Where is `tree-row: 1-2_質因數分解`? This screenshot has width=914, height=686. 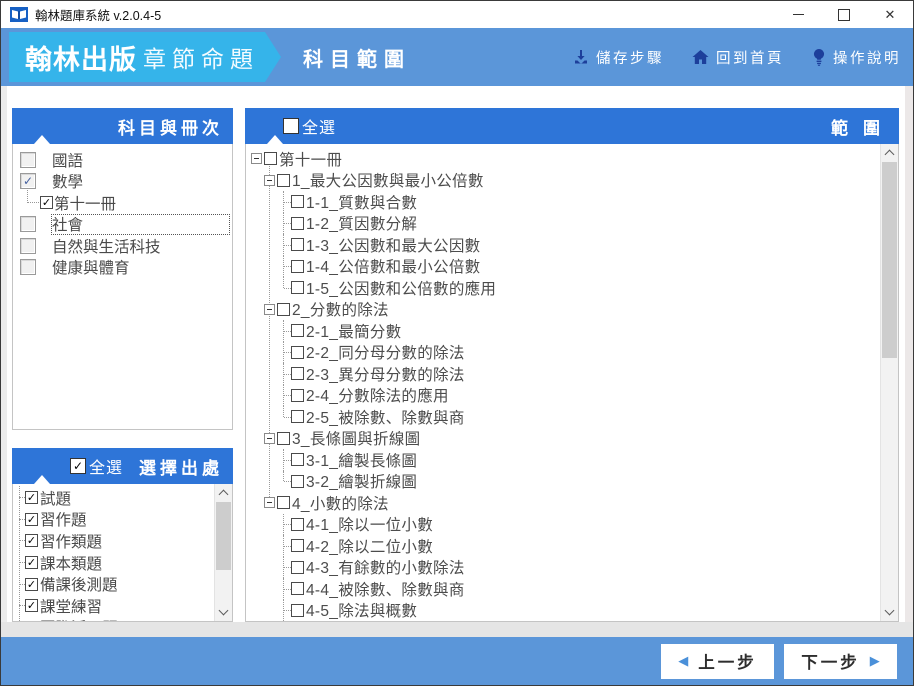
tree-row: 1-2_質因數分解 is located at coordinates (564, 223).